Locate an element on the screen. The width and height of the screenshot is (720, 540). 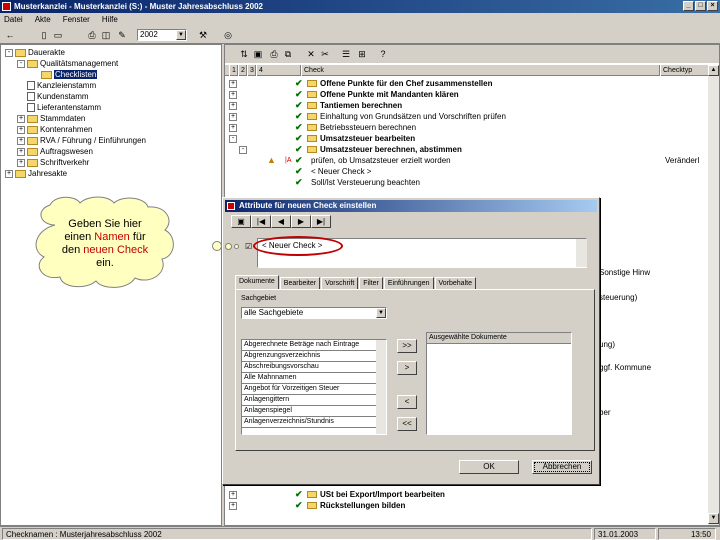
layout-icon: ⊞ is located at coordinates (362, 54).